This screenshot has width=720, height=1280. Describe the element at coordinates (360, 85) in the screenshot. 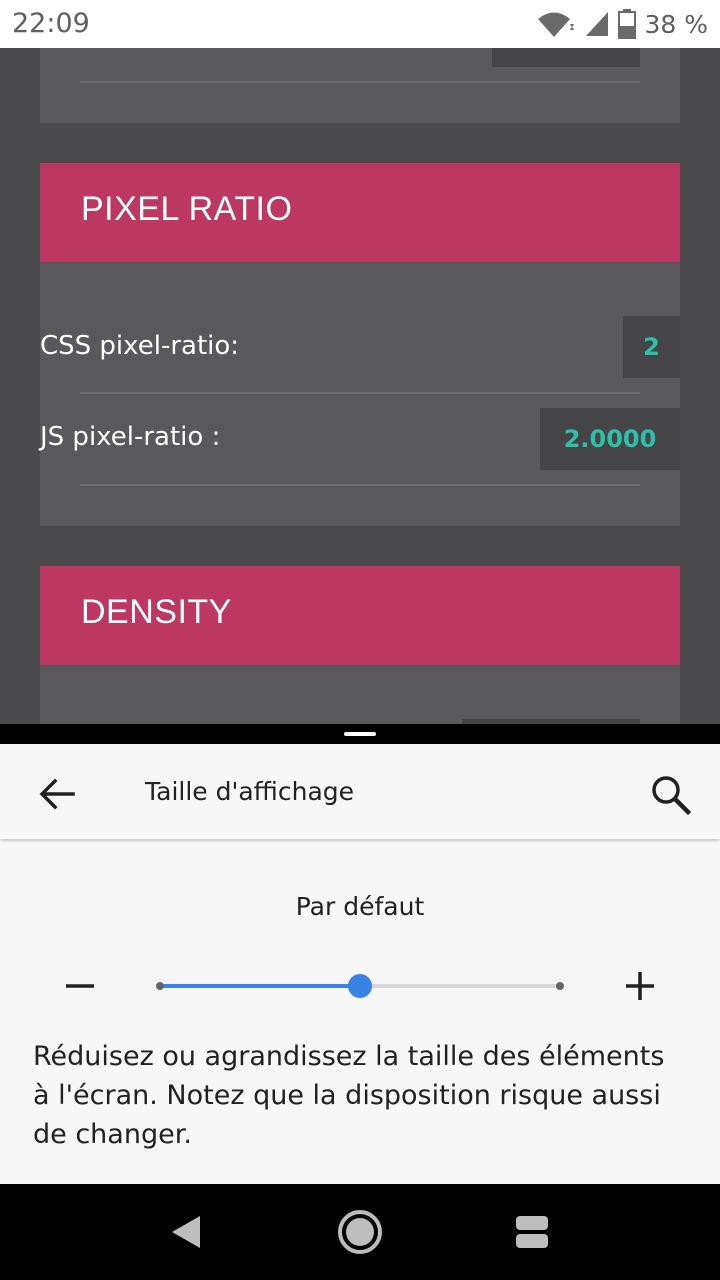

I see `previous-card` at that location.